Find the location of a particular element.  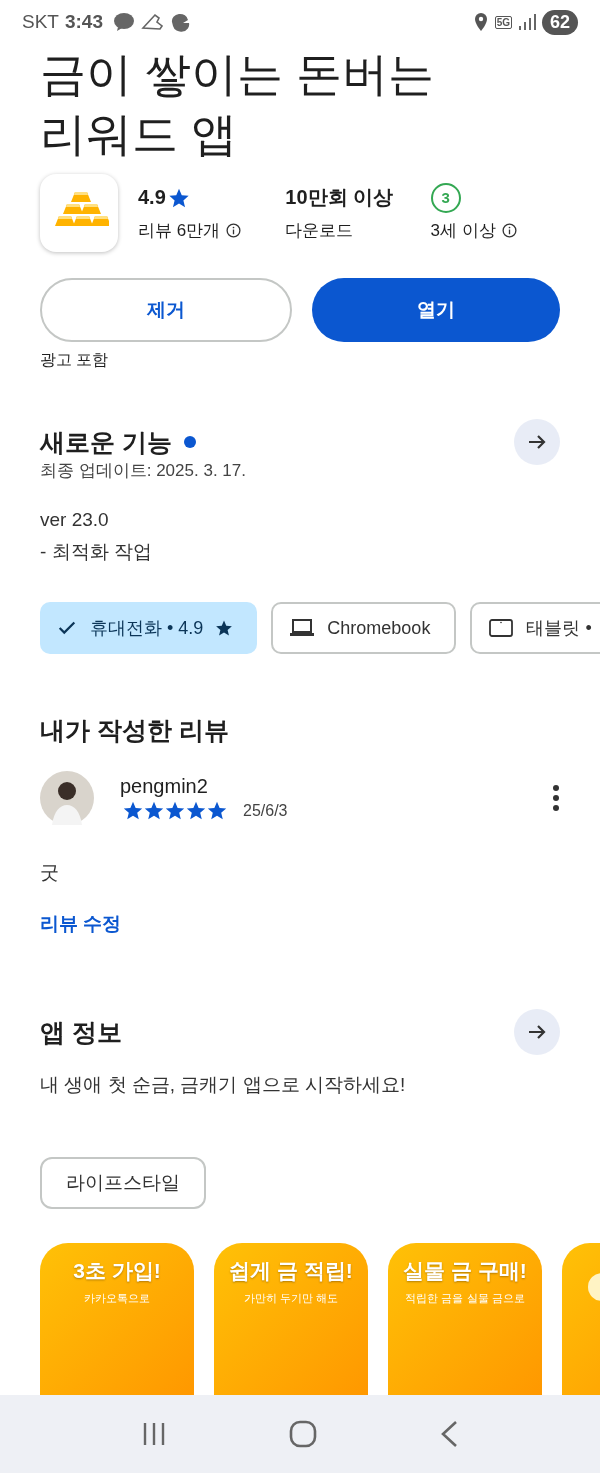

reviewer-name: pengmin2 is located at coordinates (164, 786).